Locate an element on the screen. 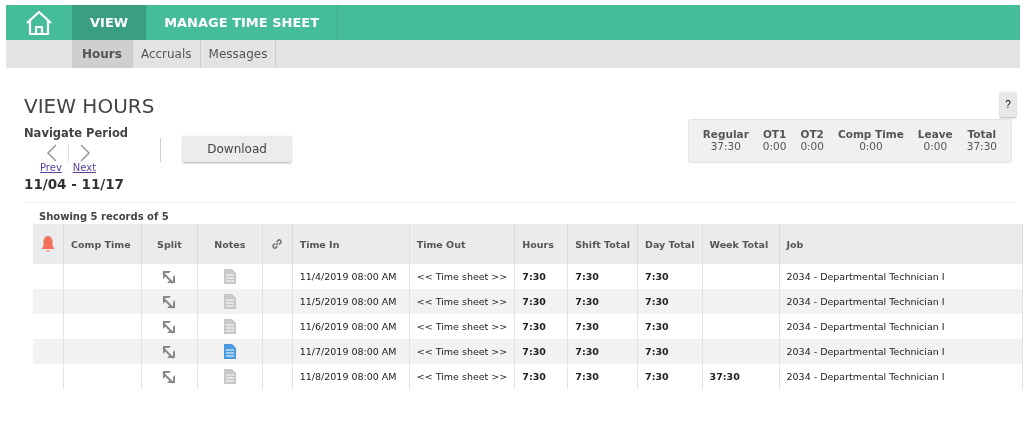 The height and width of the screenshot is (423, 1026). column-header: Job is located at coordinates (901, 244).